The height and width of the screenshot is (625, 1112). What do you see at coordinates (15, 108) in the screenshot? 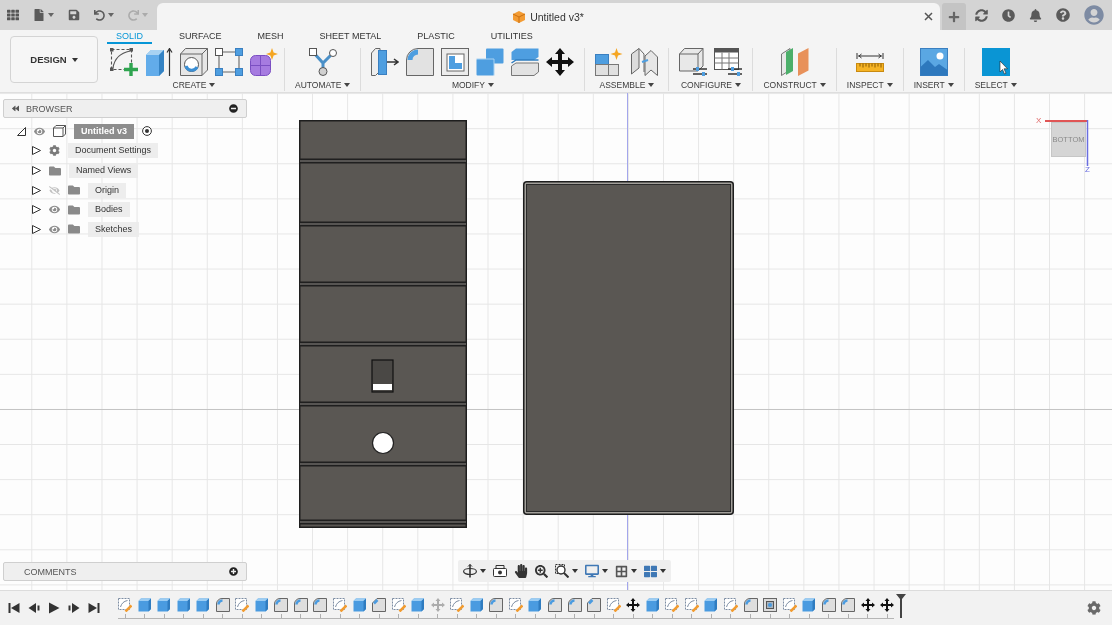
I see `collapse-icon` at bounding box center [15, 108].